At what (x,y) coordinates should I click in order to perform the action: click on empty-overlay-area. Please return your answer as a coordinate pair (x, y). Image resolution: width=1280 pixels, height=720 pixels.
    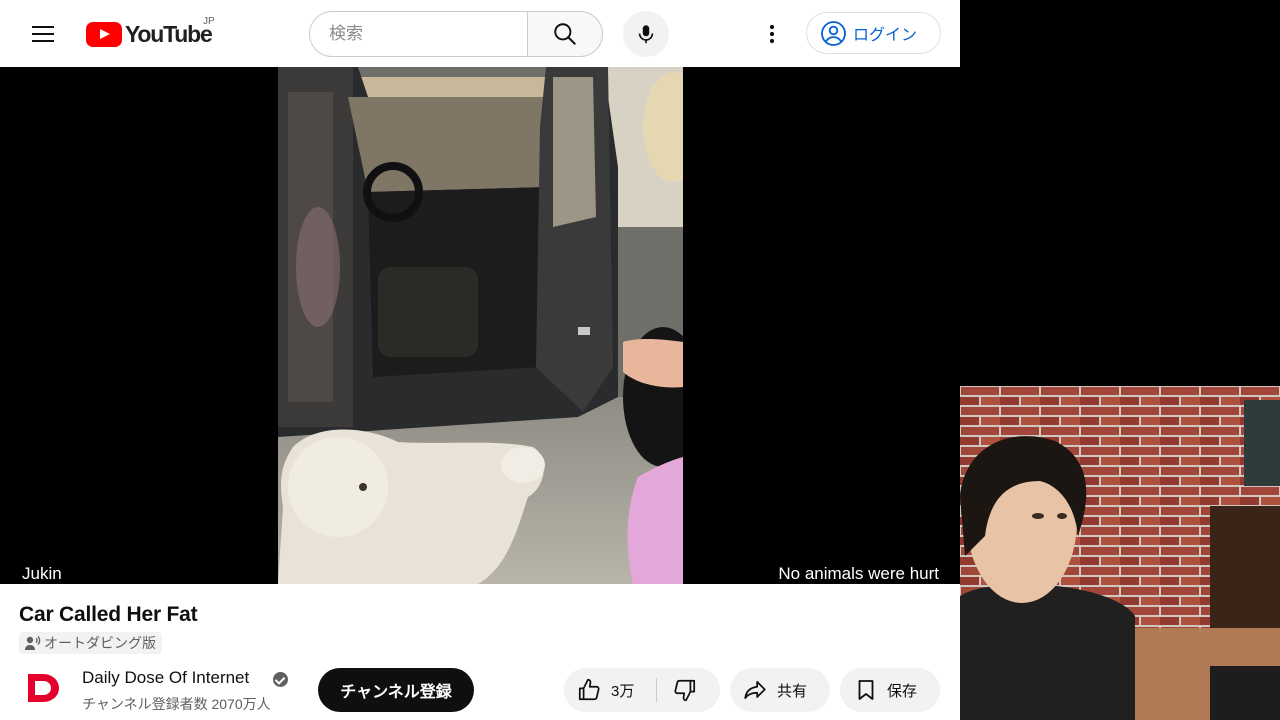
    Looking at the image, I should click on (1120, 193).